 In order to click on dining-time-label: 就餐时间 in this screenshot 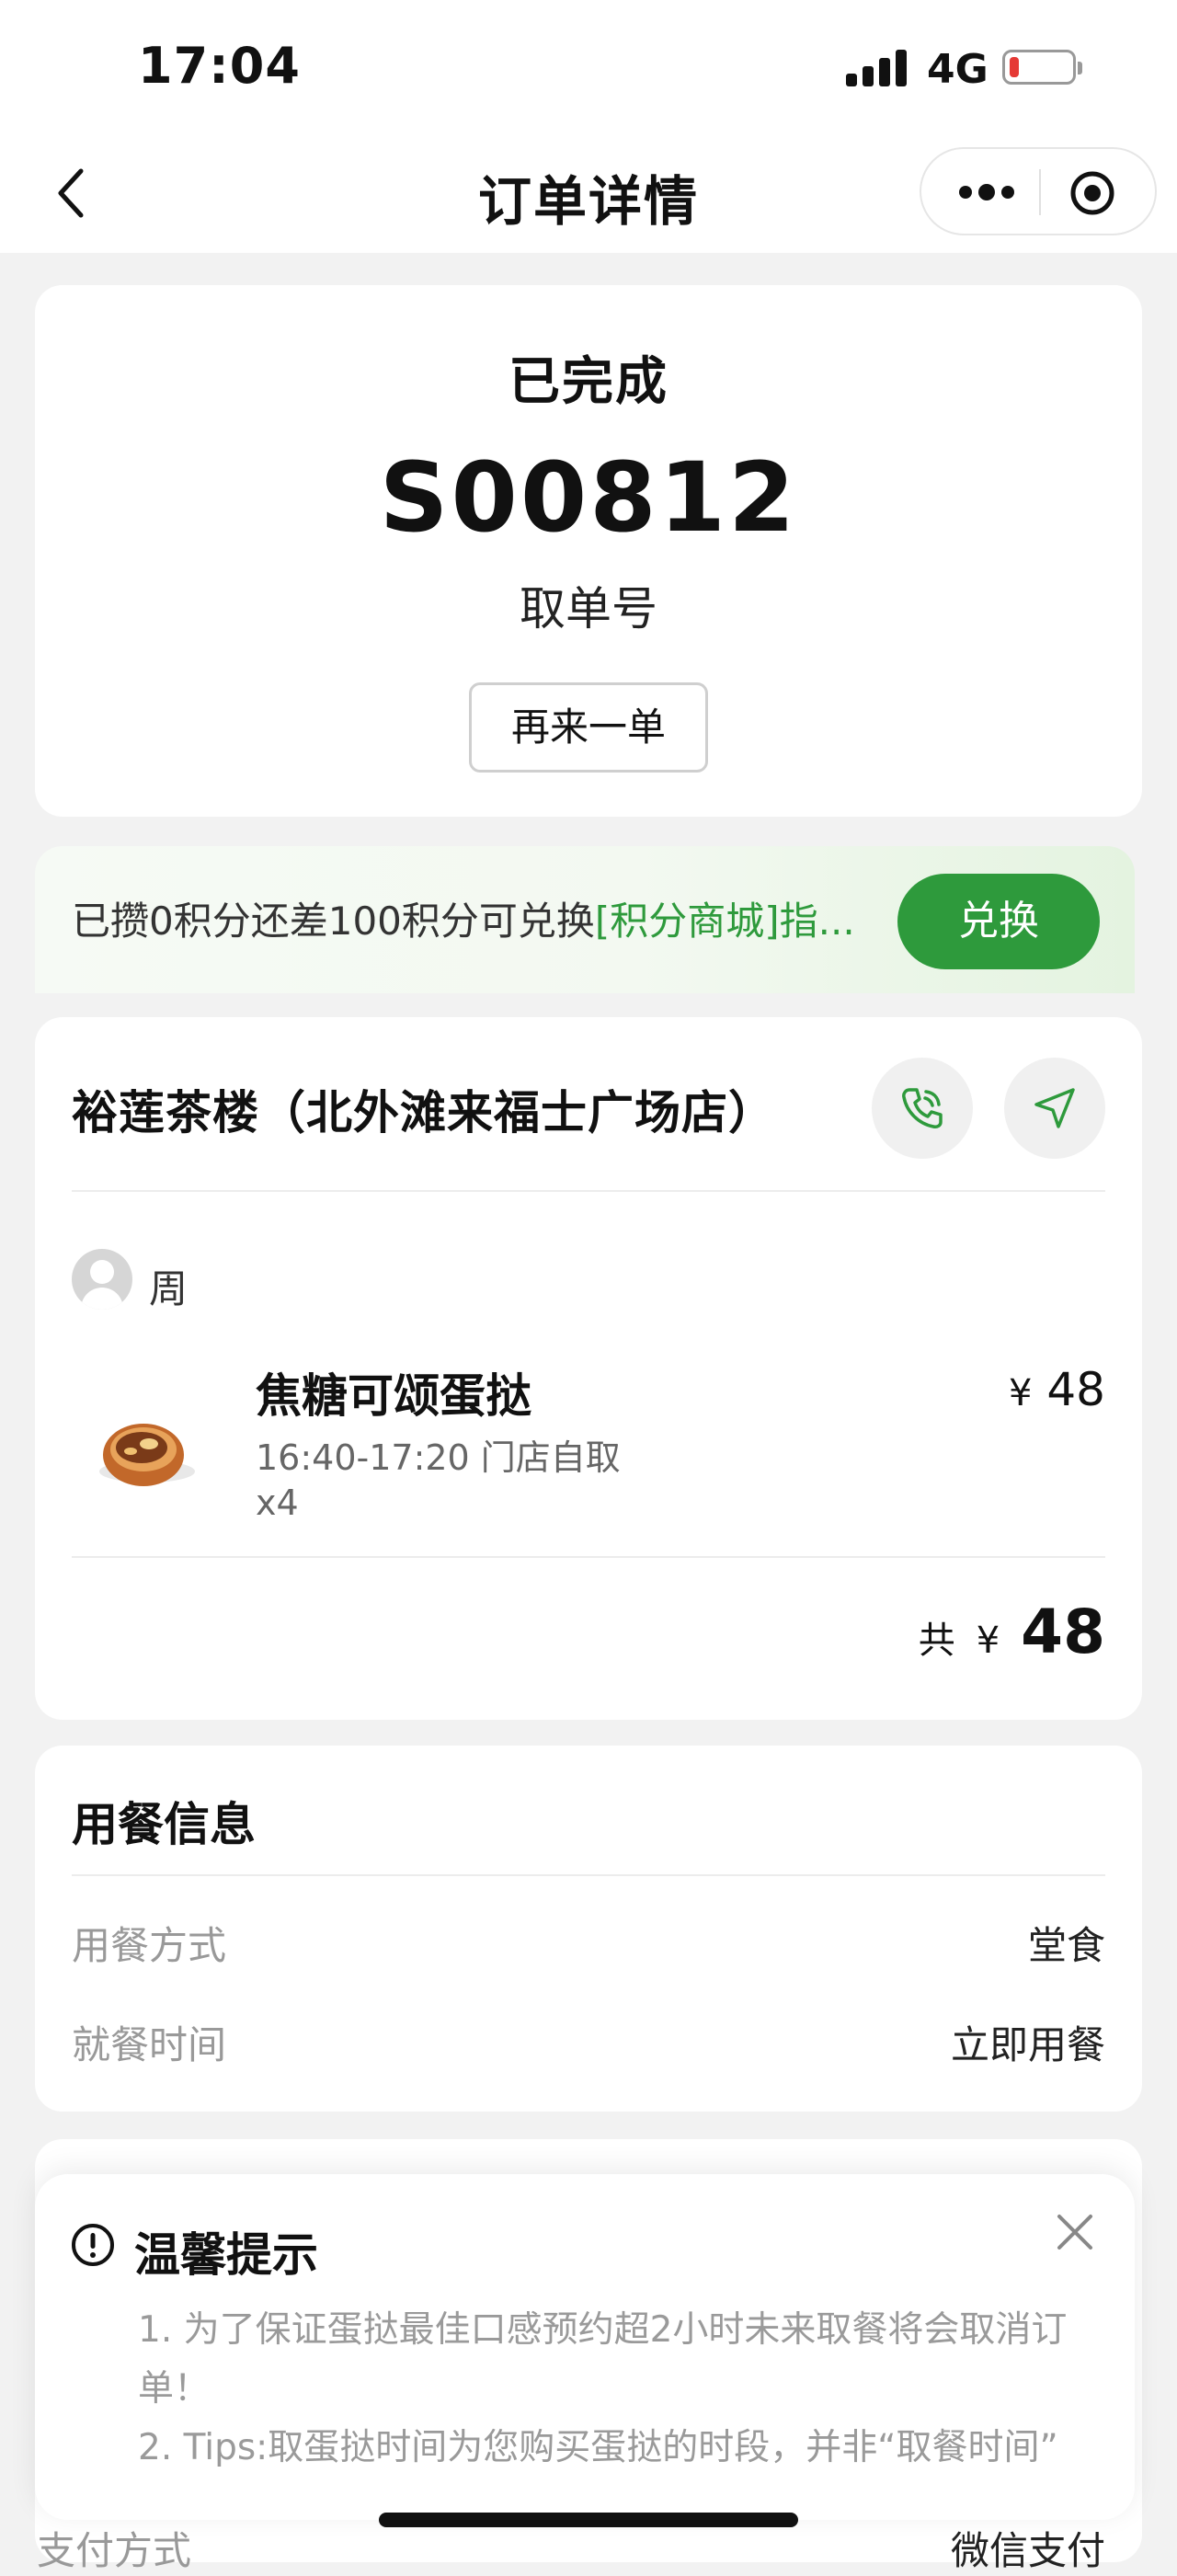, I will do `click(150, 2045)`.